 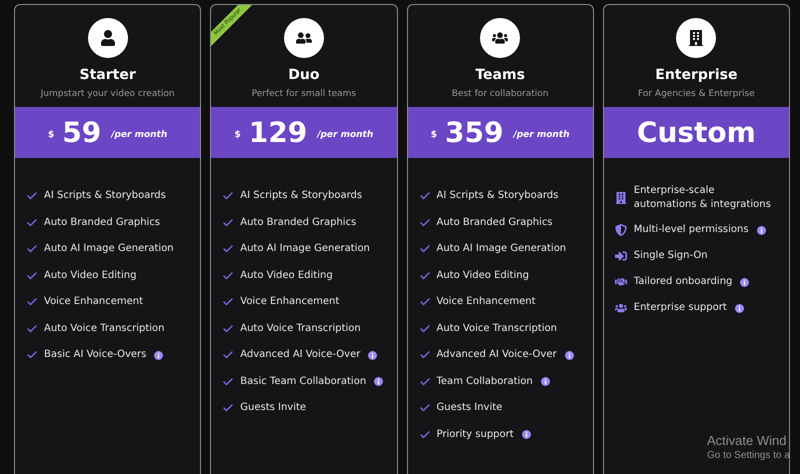 I want to click on plan-name: Starter, so click(x=108, y=75).